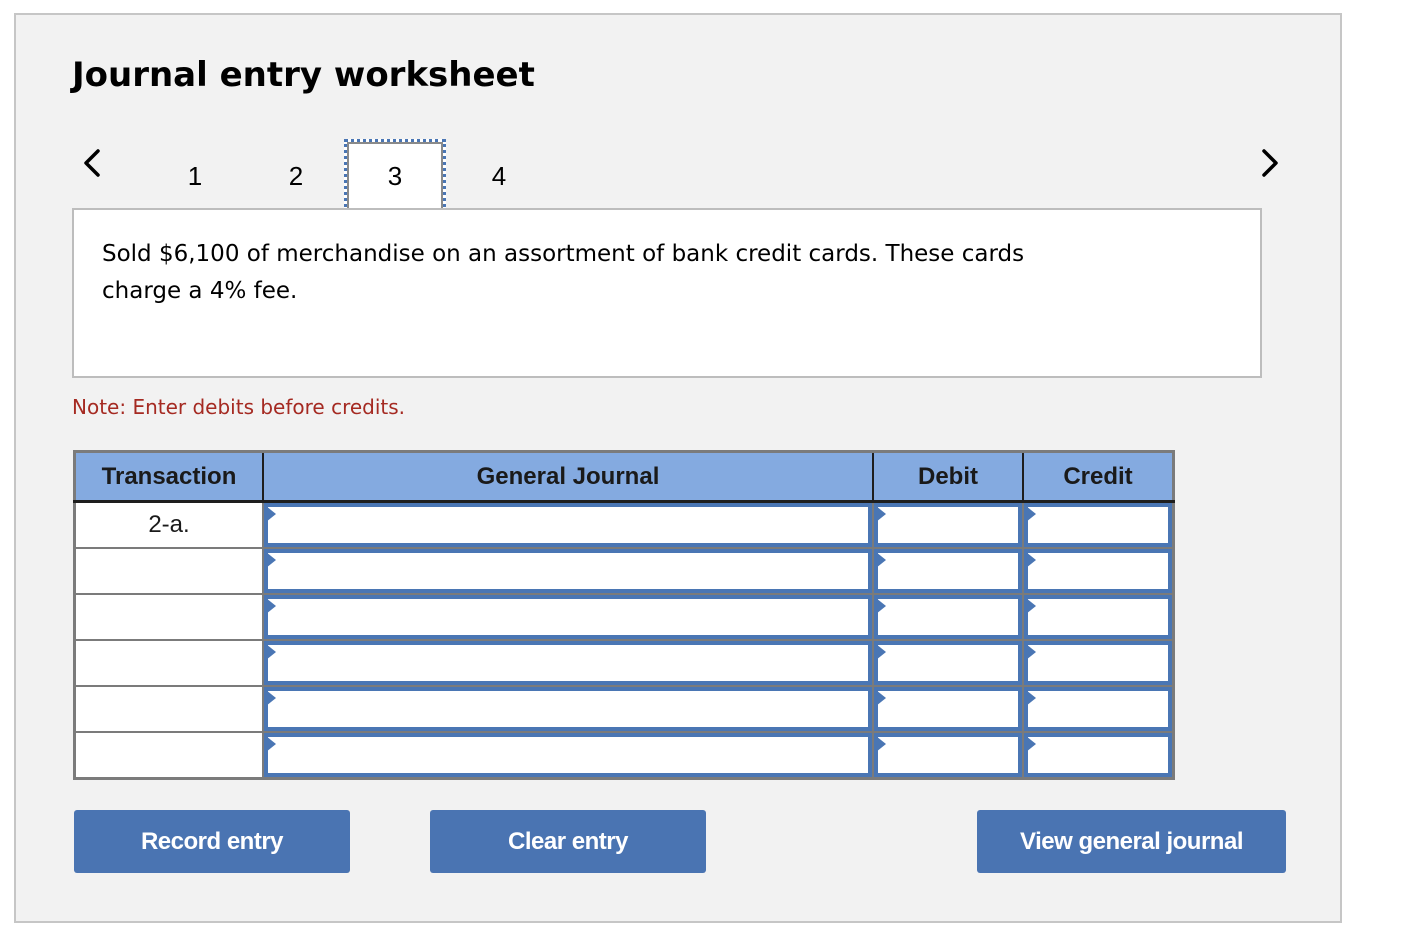  I want to click on tab-3: 3, so click(395, 176).